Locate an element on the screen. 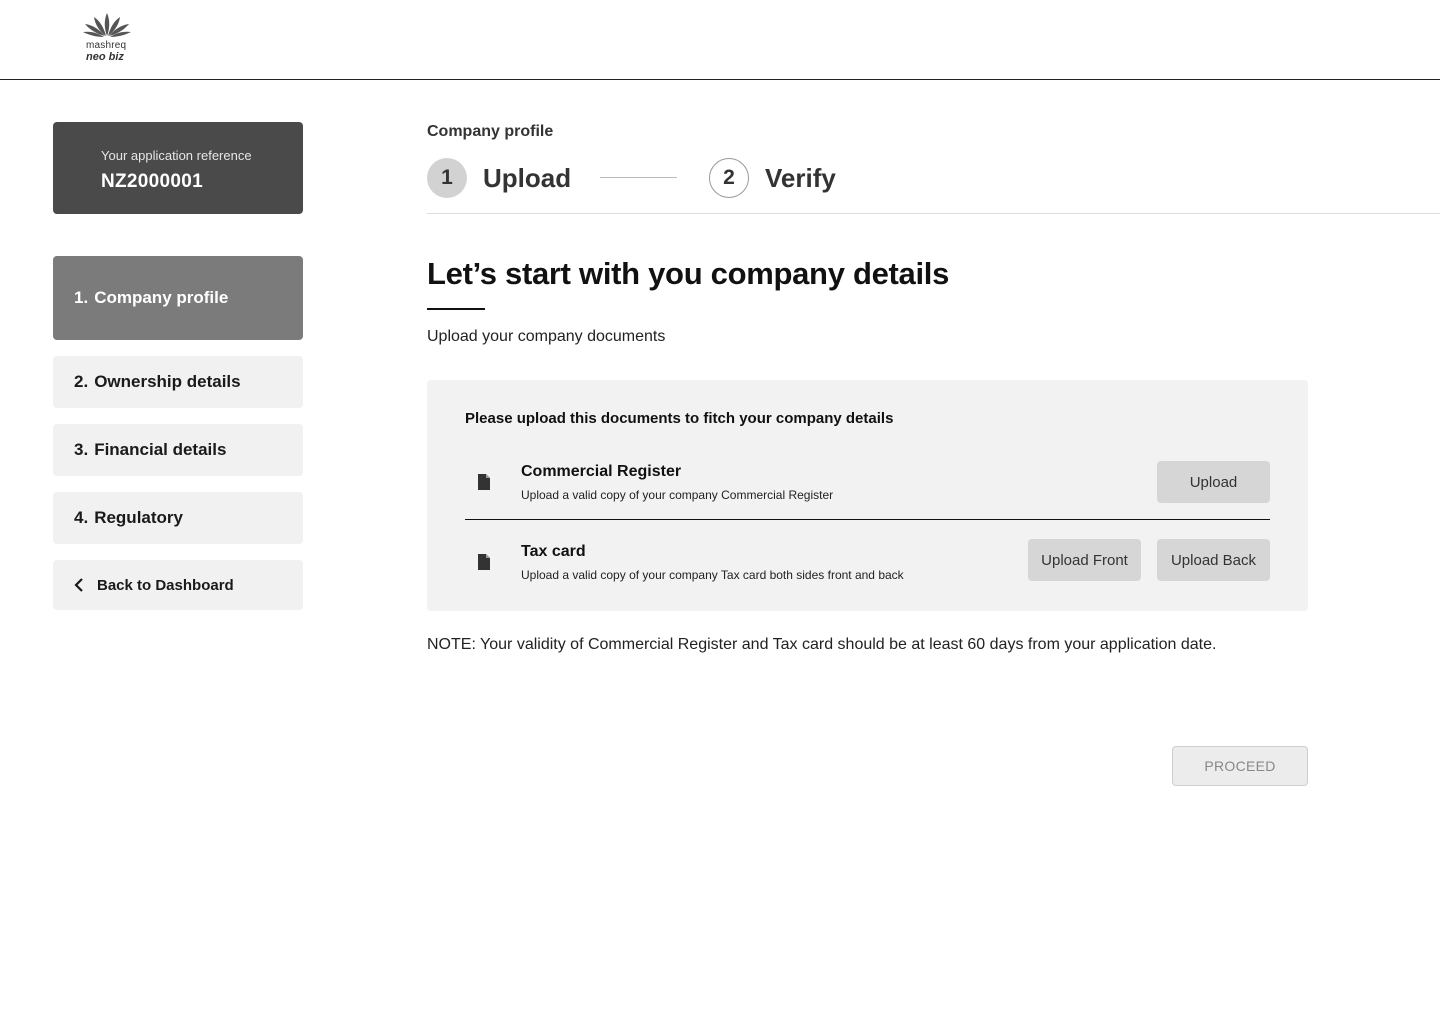 The image size is (1440, 1024). reference-value: NZ2000001 is located at coordinates (152, 181).